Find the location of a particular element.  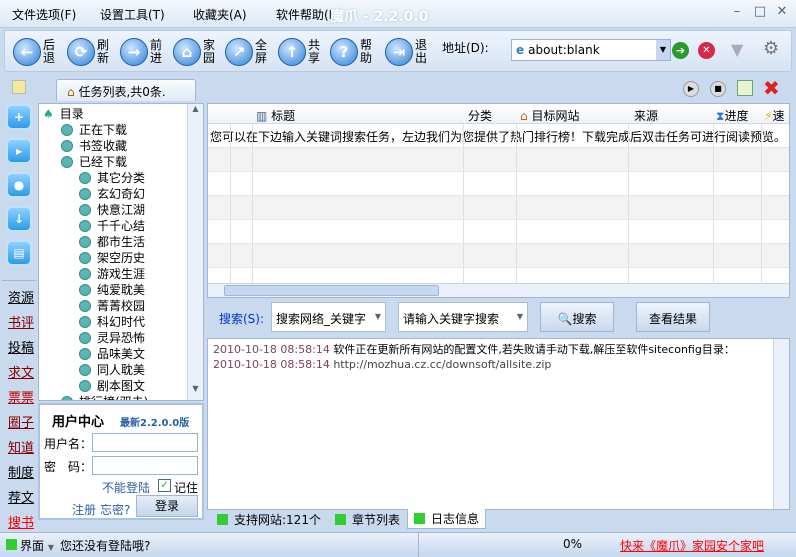

address-input: e about:blank ▼ is located at coordinates (591, 50).